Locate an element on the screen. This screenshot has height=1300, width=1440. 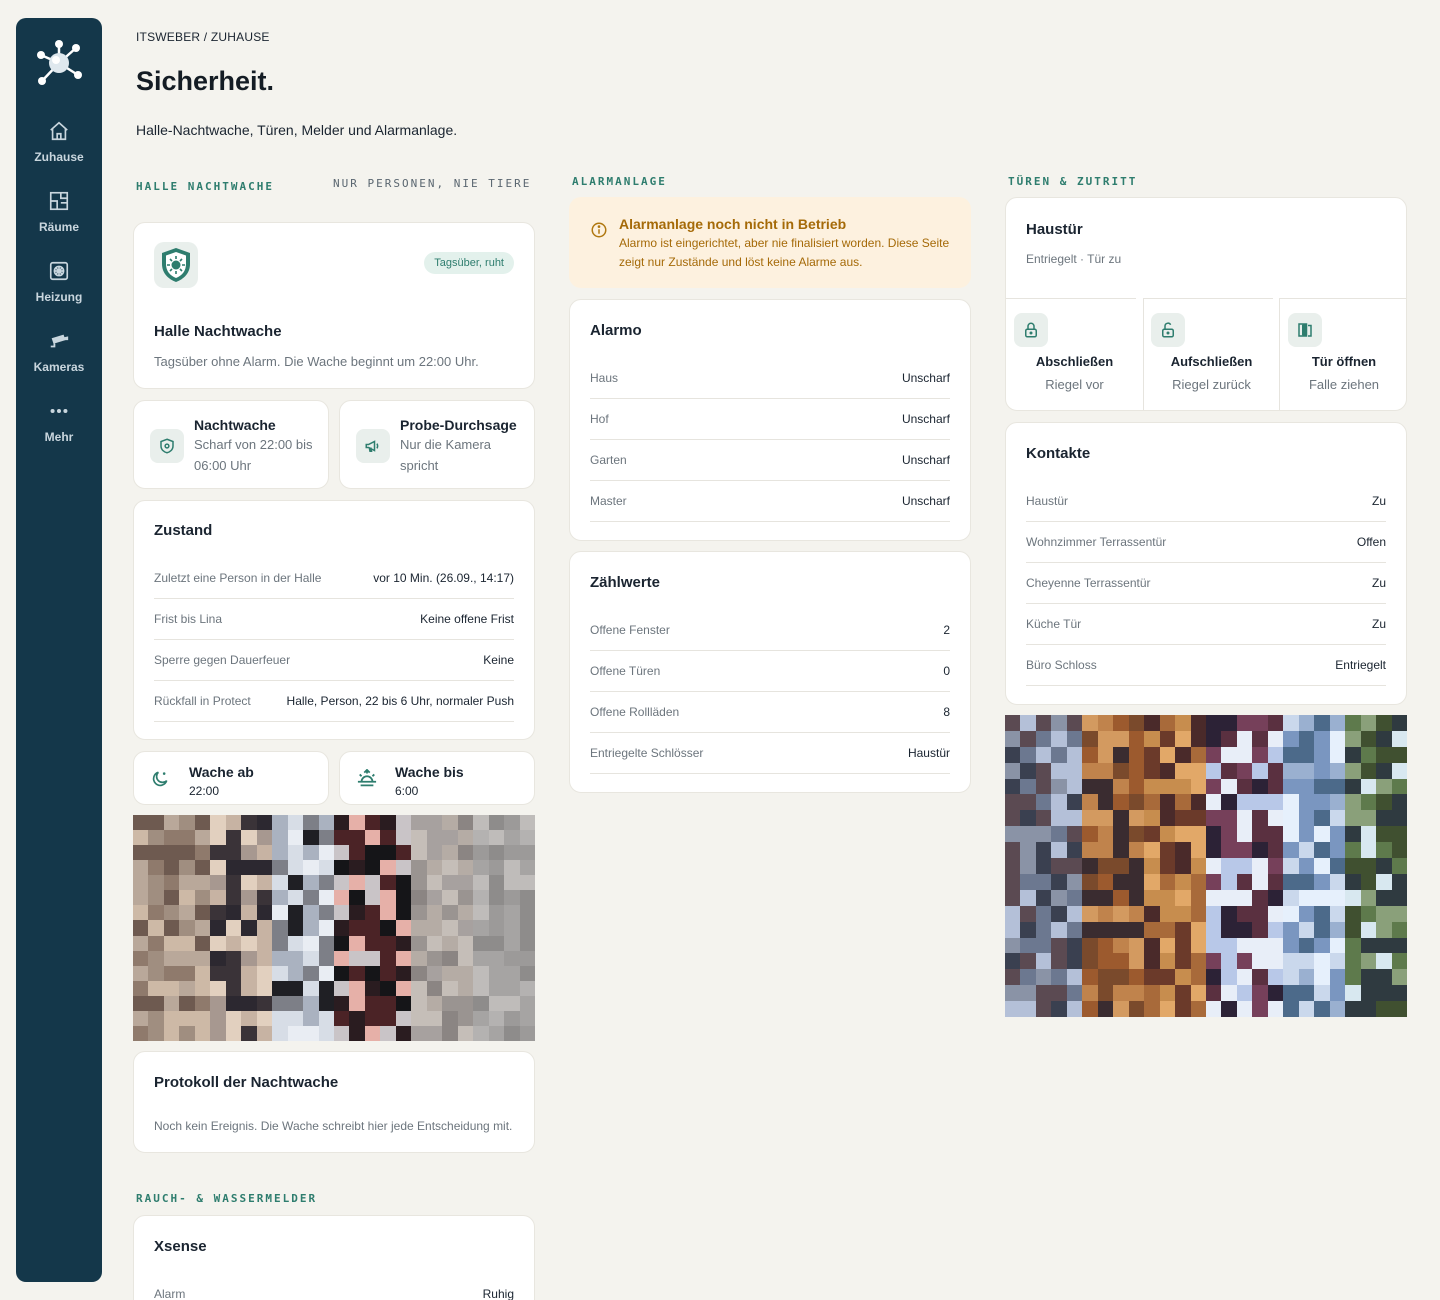
breadcrumb: ITSWEBER / ZUHAUSE is located at coordinates (203, 37).